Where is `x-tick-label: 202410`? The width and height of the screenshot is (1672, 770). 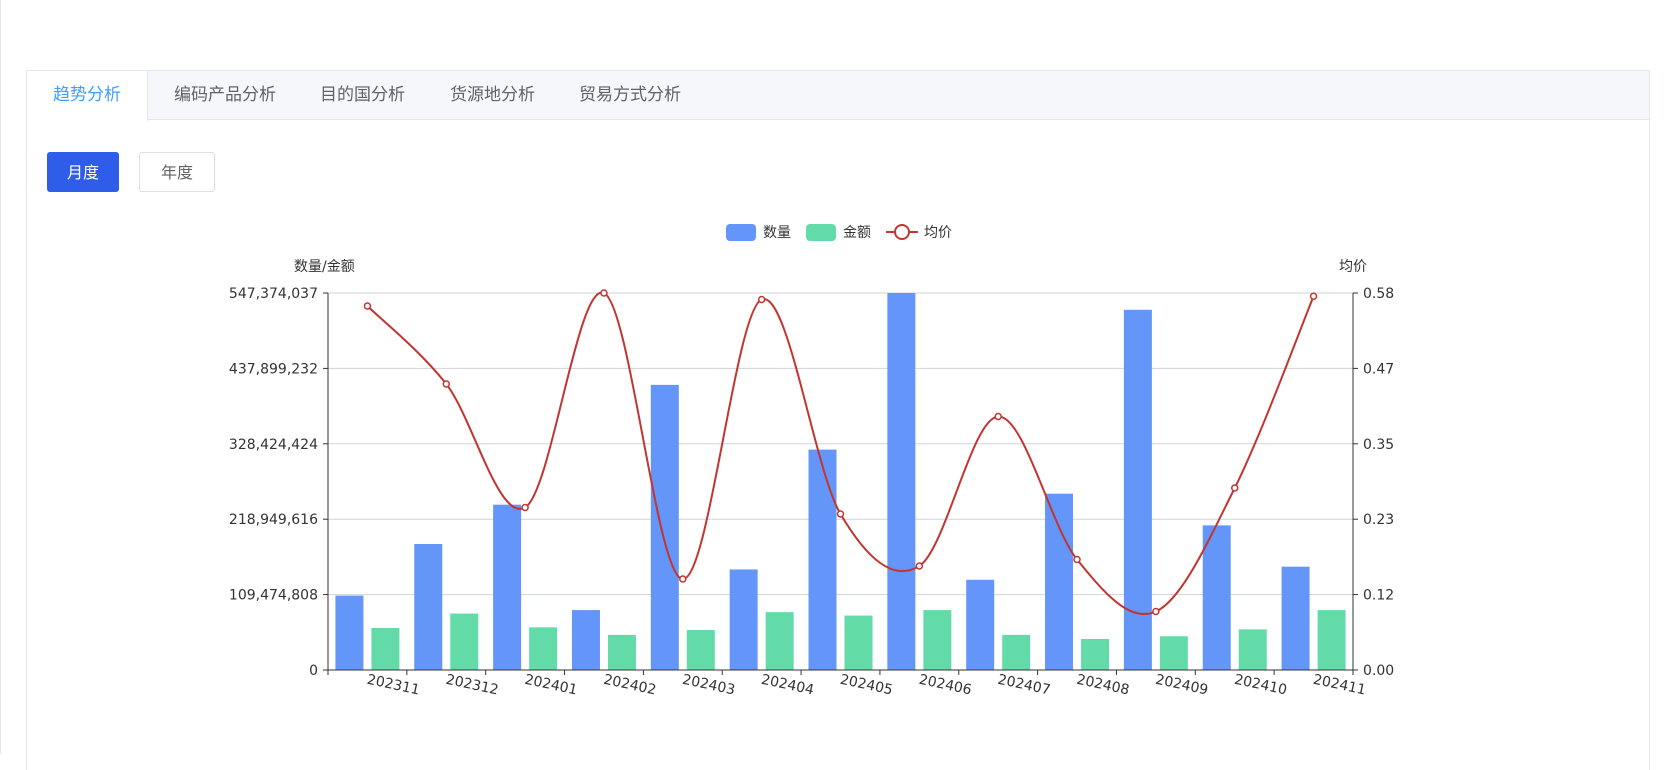
x-tick-label: 202410 is located at coordinates (1261, 685).